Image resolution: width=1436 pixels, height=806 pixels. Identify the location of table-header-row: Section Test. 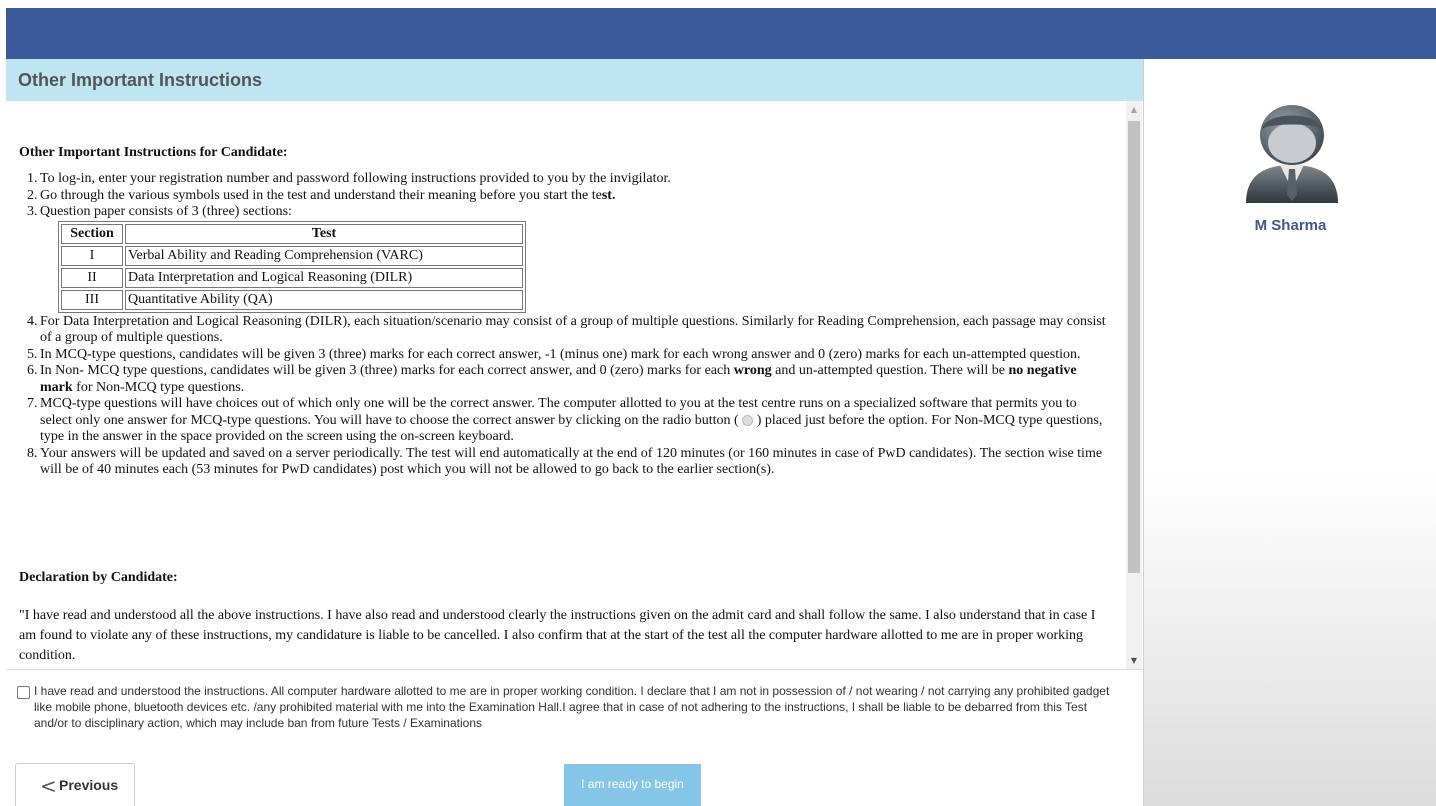
(292, 233).